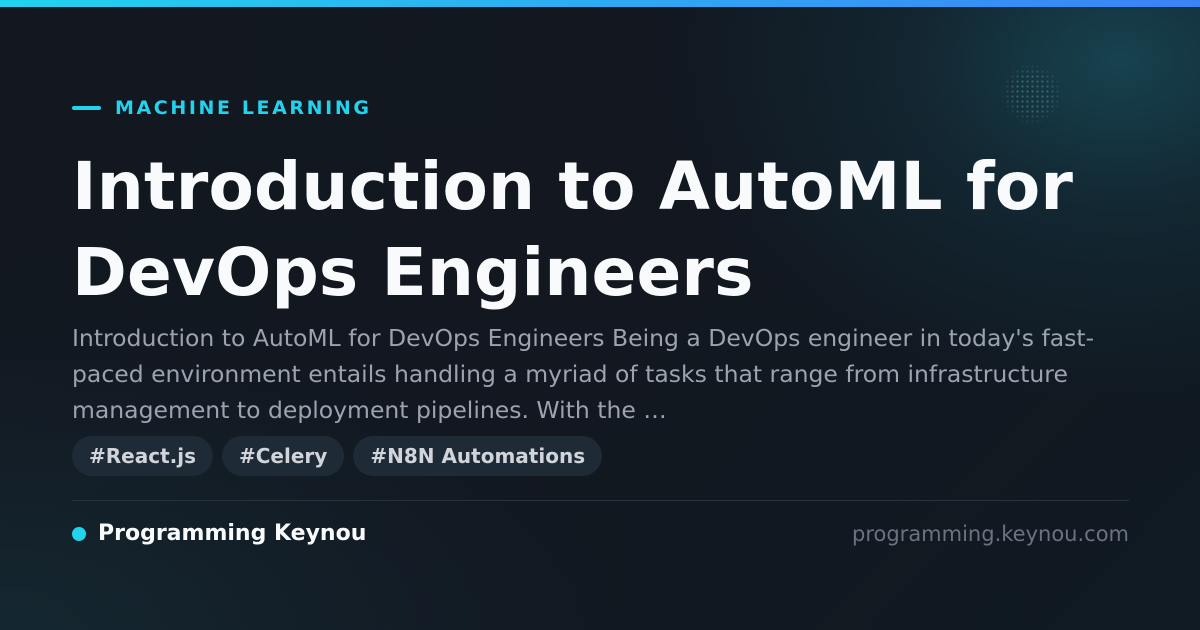 This screenshot has width=1200, height=630. What do you see at coordinates (142, 456) in the screenshot?
I see `tag-pill: #React.js` at bounding box center [142, 456].